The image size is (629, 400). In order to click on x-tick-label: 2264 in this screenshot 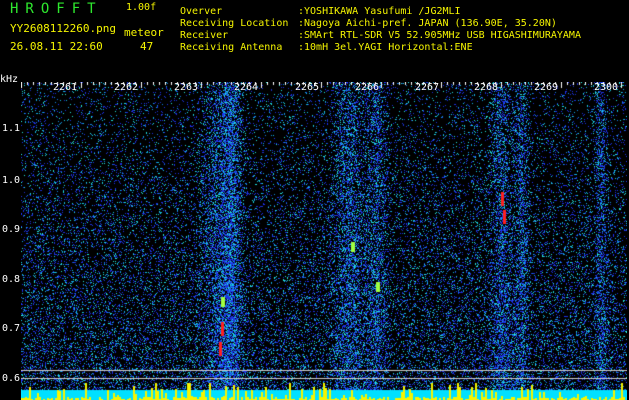, I will do `click(246, 87)`.